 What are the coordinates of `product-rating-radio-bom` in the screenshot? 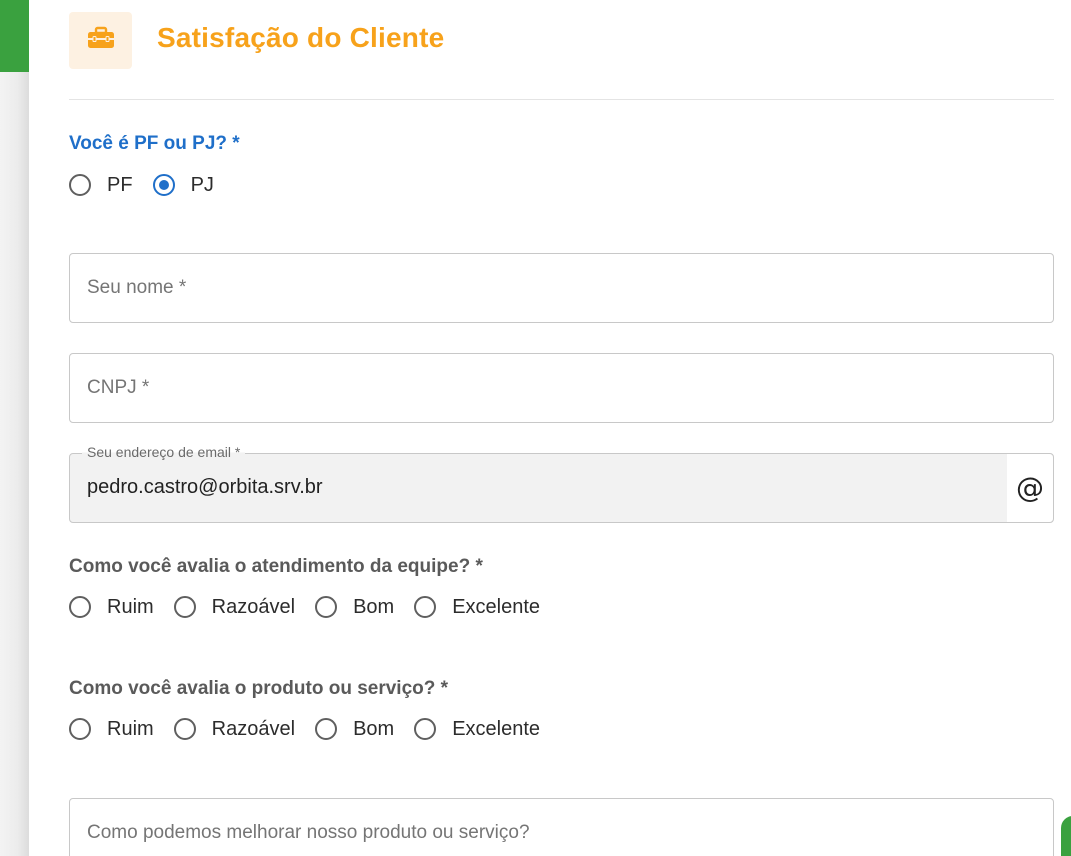 It's located at (326, 729).